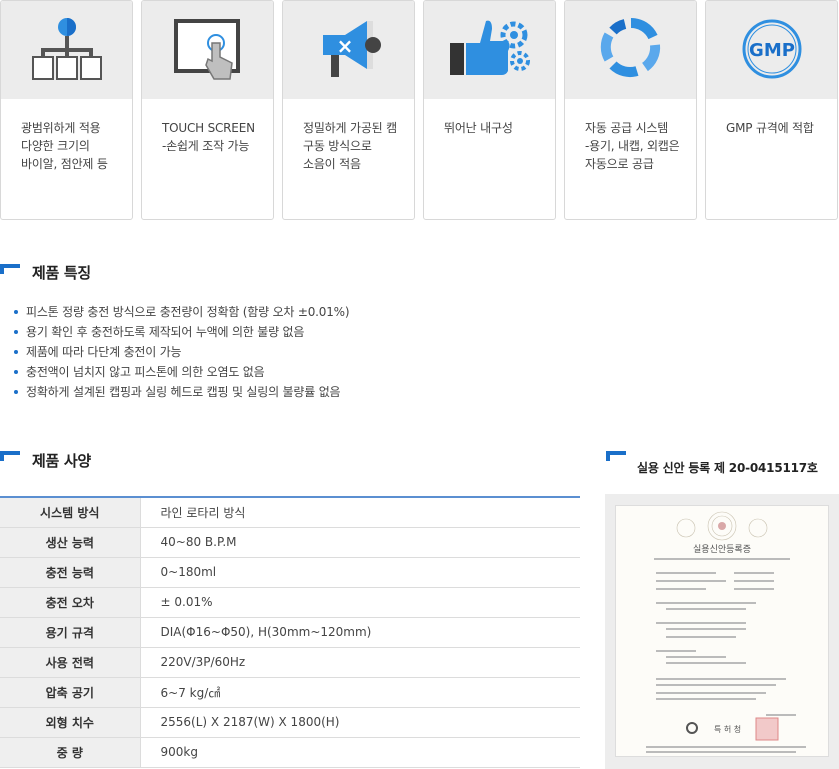 The height and width of the screenshot is (769, 839). I want to click on card-text: 자동 공급 시스템 -용기, 내캡, 외캡은 자동으로 공급, so click(630, 136).